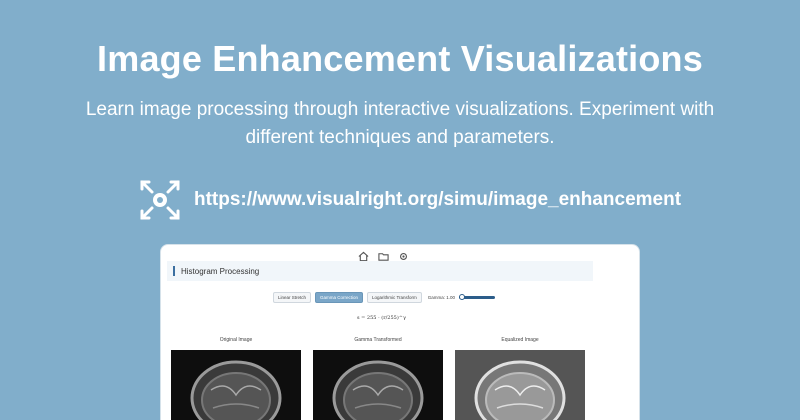  I want to click on home-icon, so click(363, 256).